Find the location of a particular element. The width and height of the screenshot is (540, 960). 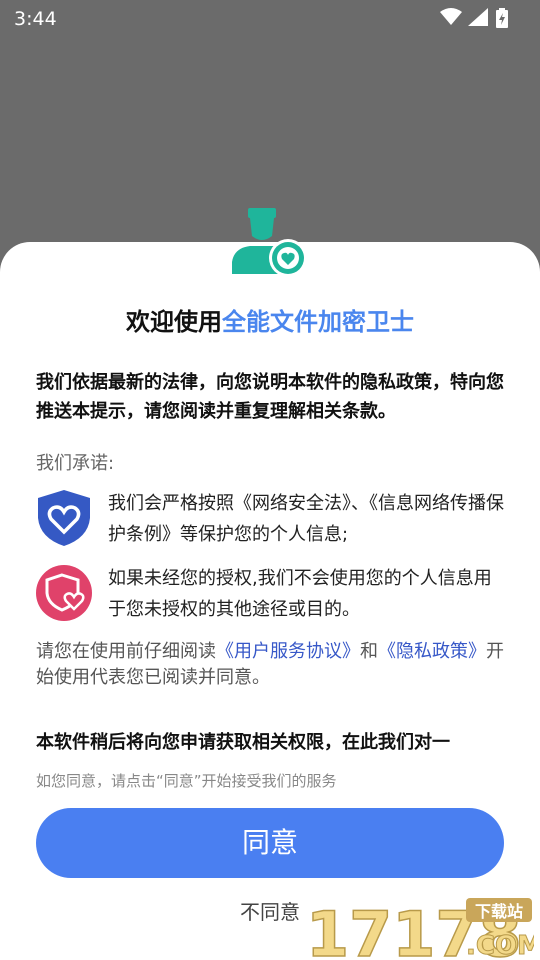

watermark-domain: .COM is located at coordinates (500, 945).